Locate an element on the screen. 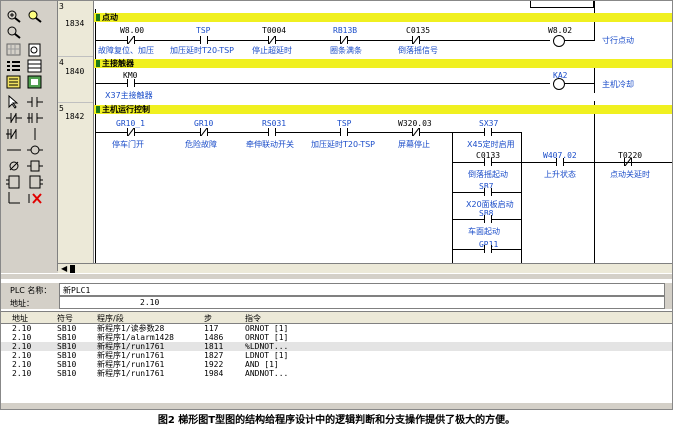  vertical-line-icon is located at coordinates (35, 134).